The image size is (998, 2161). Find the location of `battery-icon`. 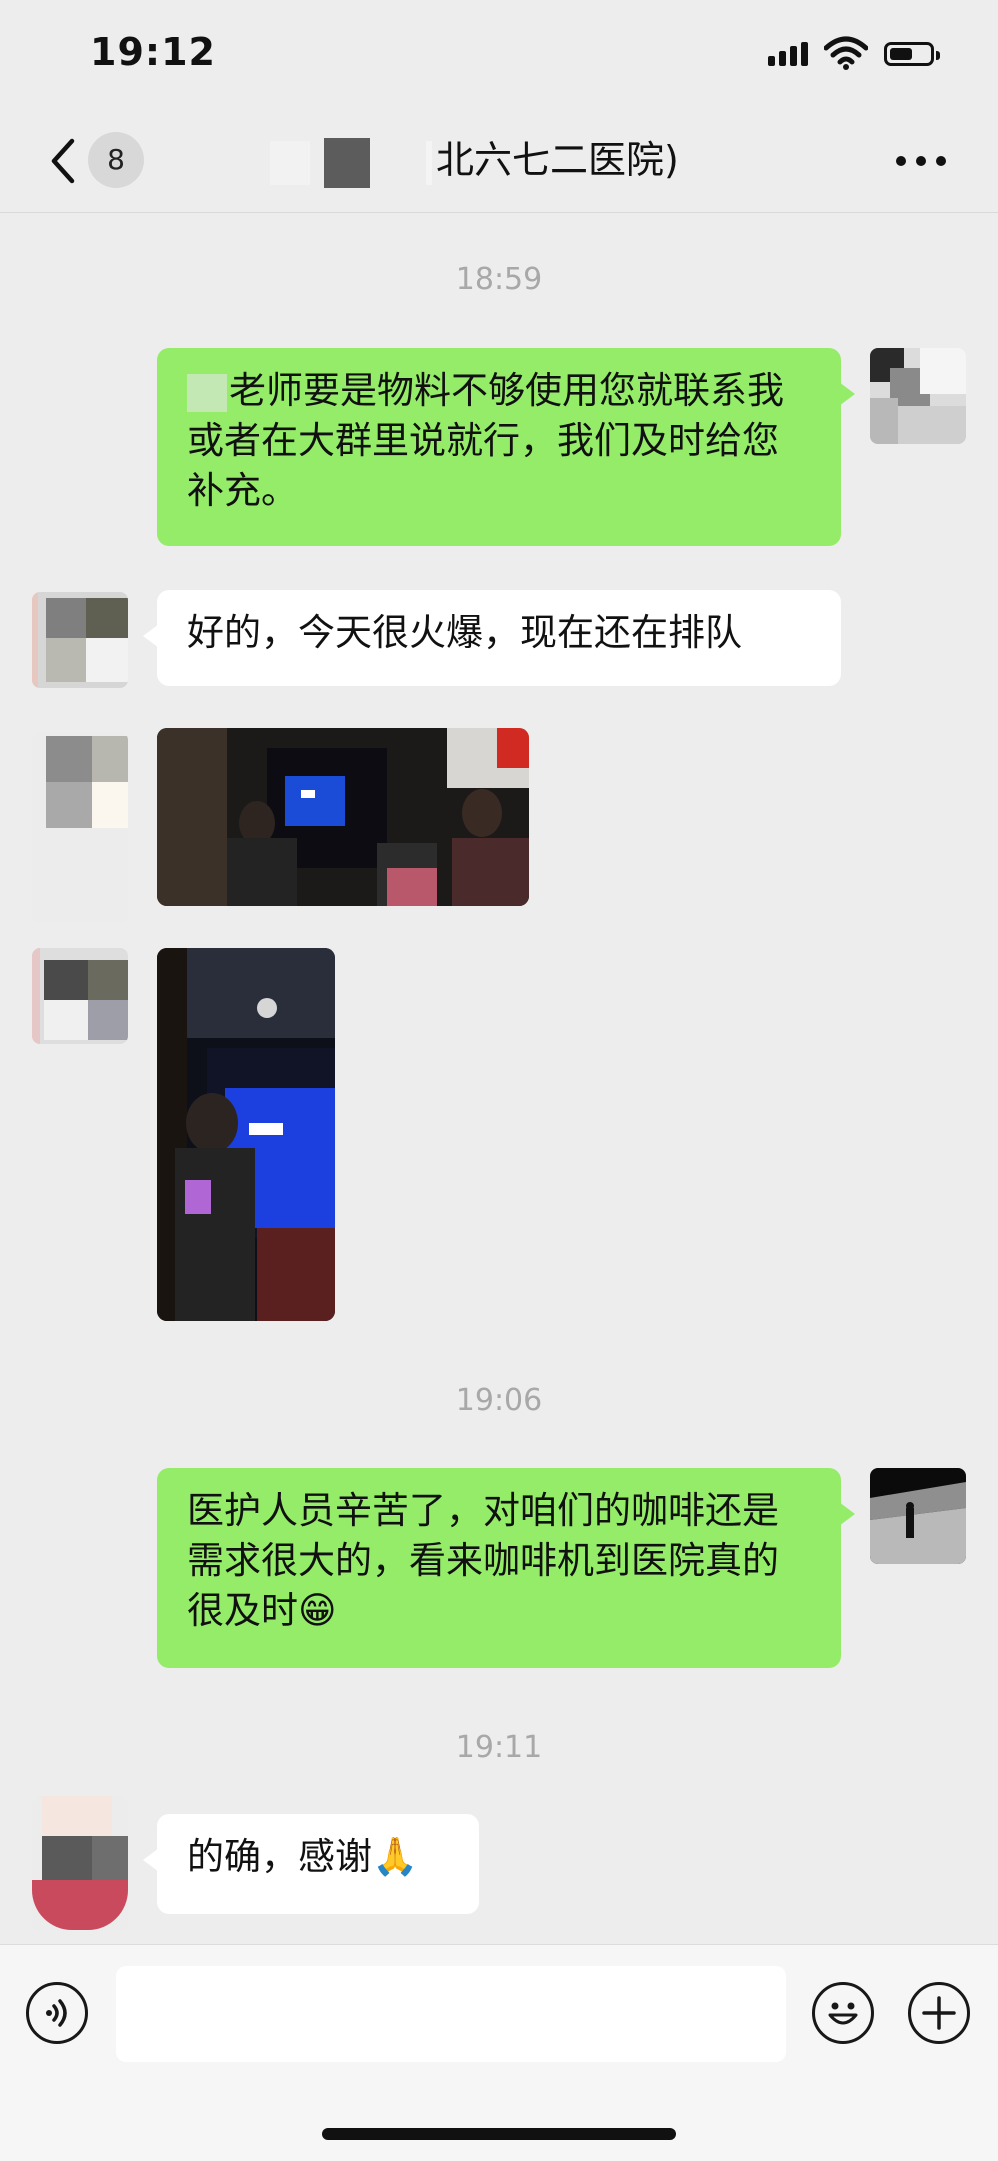

battery-icon is located at coordinates (912, 54).